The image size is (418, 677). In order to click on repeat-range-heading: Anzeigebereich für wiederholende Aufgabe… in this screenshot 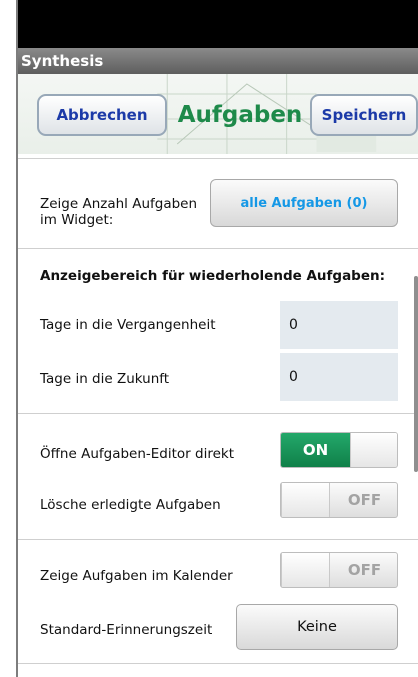, I will do `click(213, 276)`.